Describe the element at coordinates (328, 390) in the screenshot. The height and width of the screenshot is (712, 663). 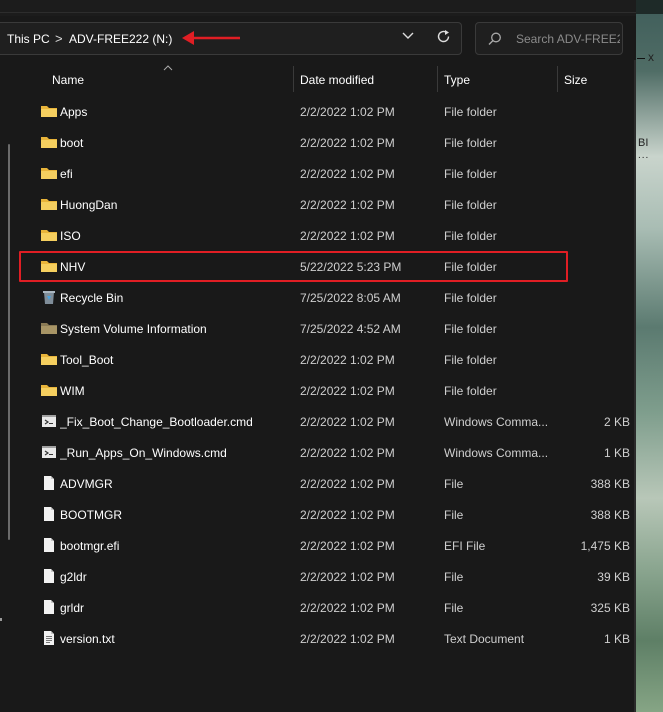
I see `file-row: WIM 2/2/2022 1:02 PM File folder` at that location.